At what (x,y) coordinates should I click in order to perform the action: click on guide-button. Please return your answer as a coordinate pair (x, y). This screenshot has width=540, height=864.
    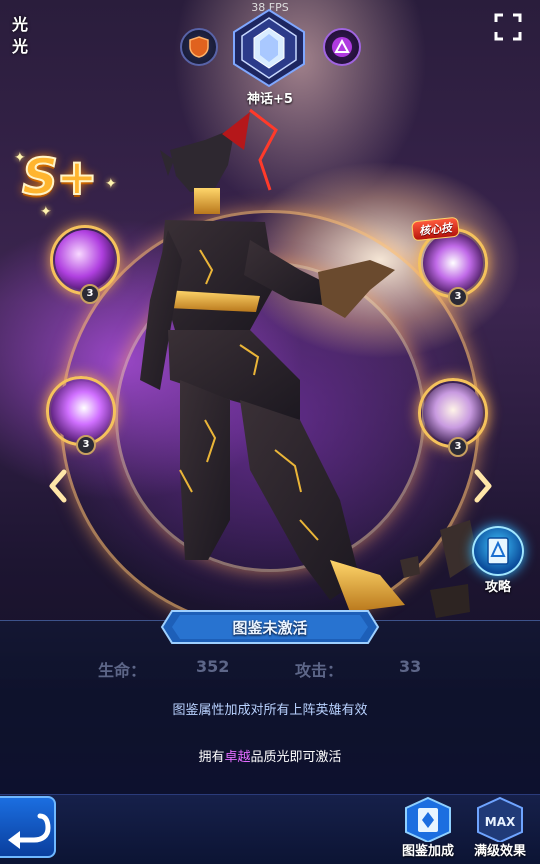
    Looking at the image, I should click on (498, 551).